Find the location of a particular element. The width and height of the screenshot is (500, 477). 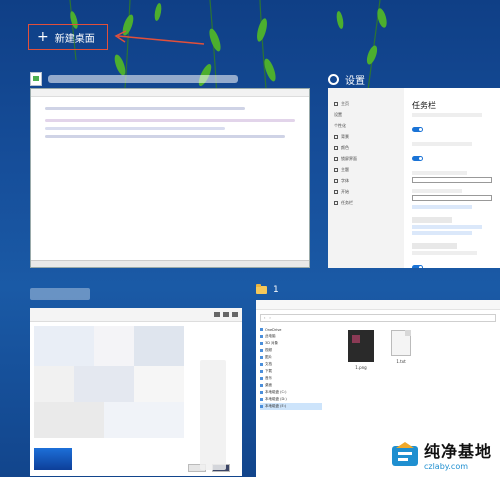

explorer-sidebar-item: OneDrive is located at coordinates (291, 329).